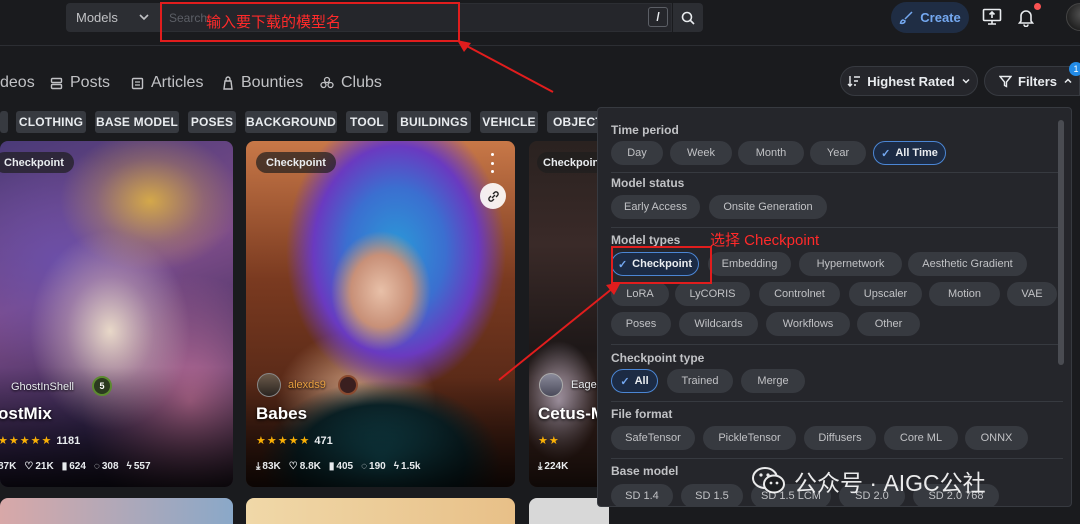  Describe the element at coordinates (700, 381) in the screenshot. I see `checkpoint-type-chip: Trained` at that location.